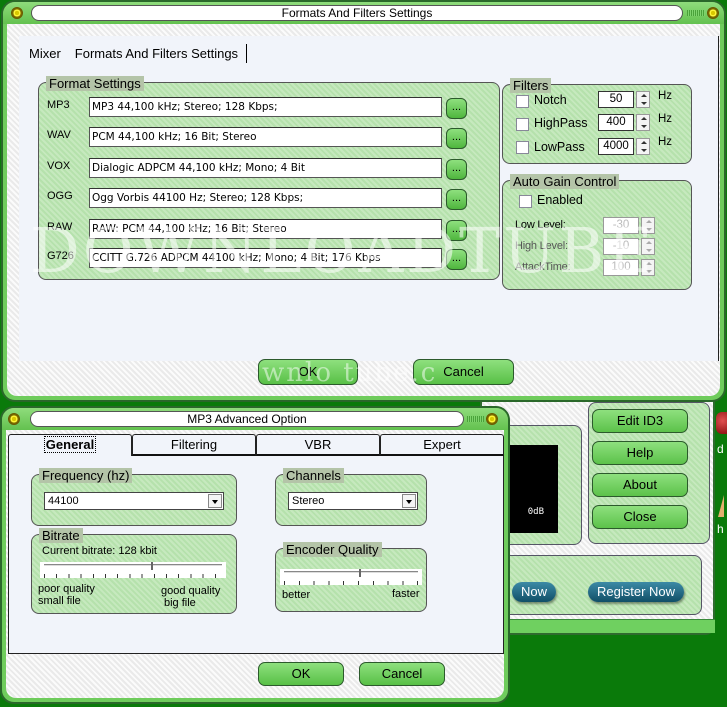  I want to click on bolt-icon, so click(721, 506).